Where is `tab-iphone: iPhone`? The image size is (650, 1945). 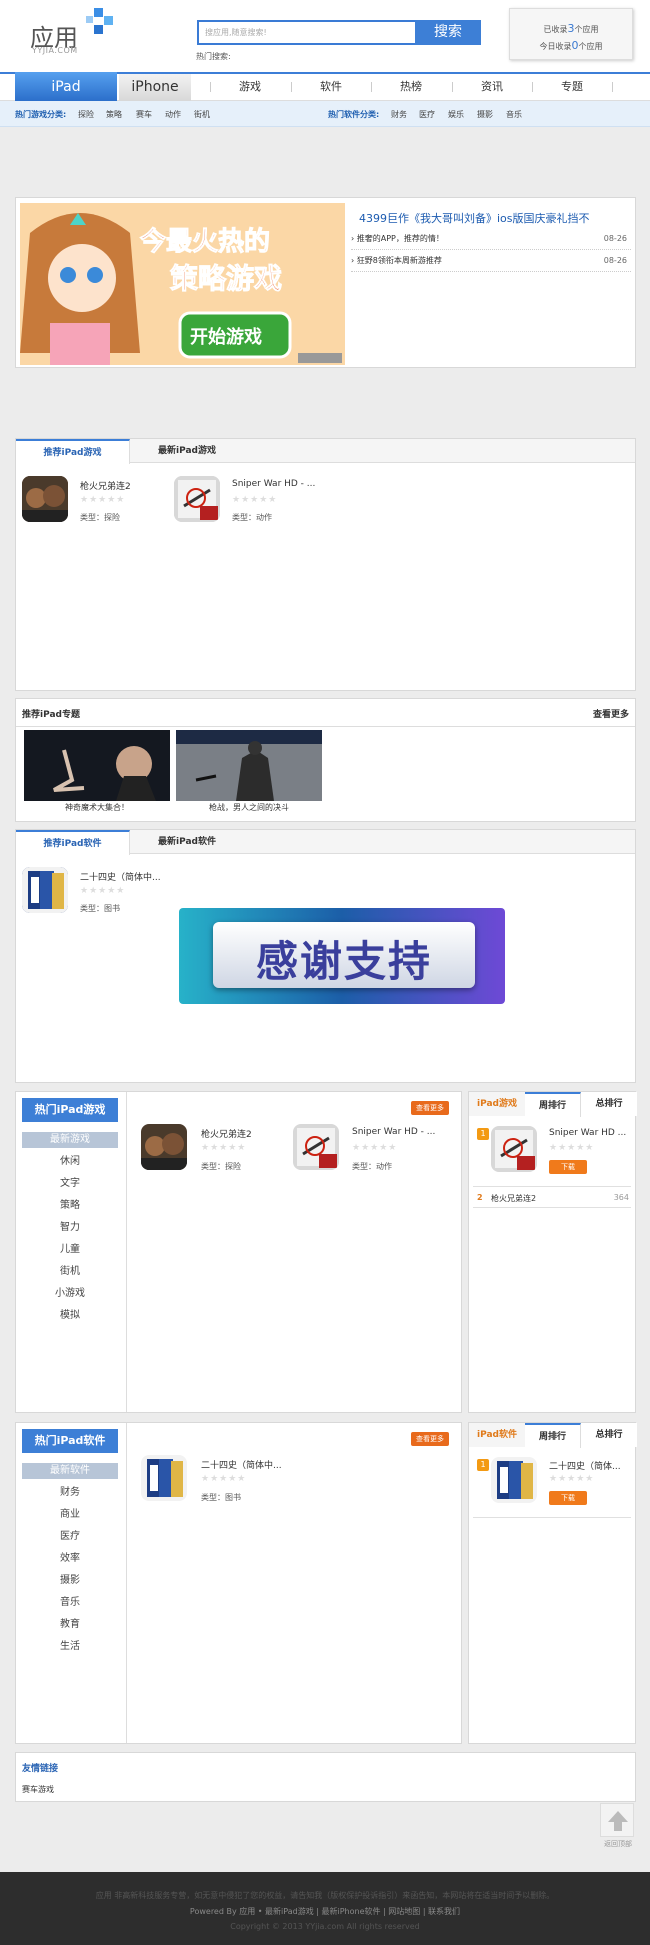
tab-iphone: iPhone is located at coordinates (155, 88).